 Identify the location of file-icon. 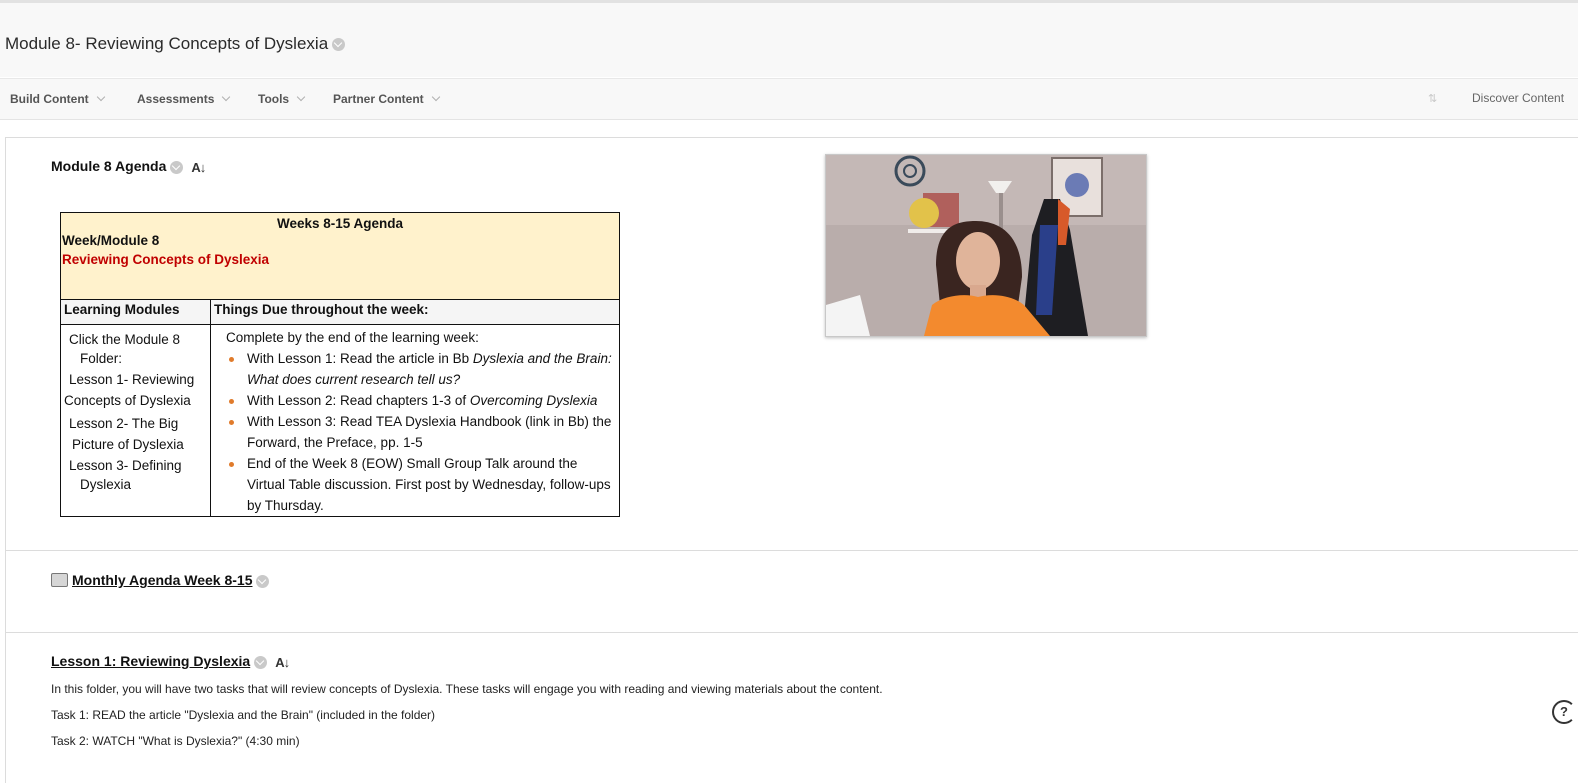
(59, 580).